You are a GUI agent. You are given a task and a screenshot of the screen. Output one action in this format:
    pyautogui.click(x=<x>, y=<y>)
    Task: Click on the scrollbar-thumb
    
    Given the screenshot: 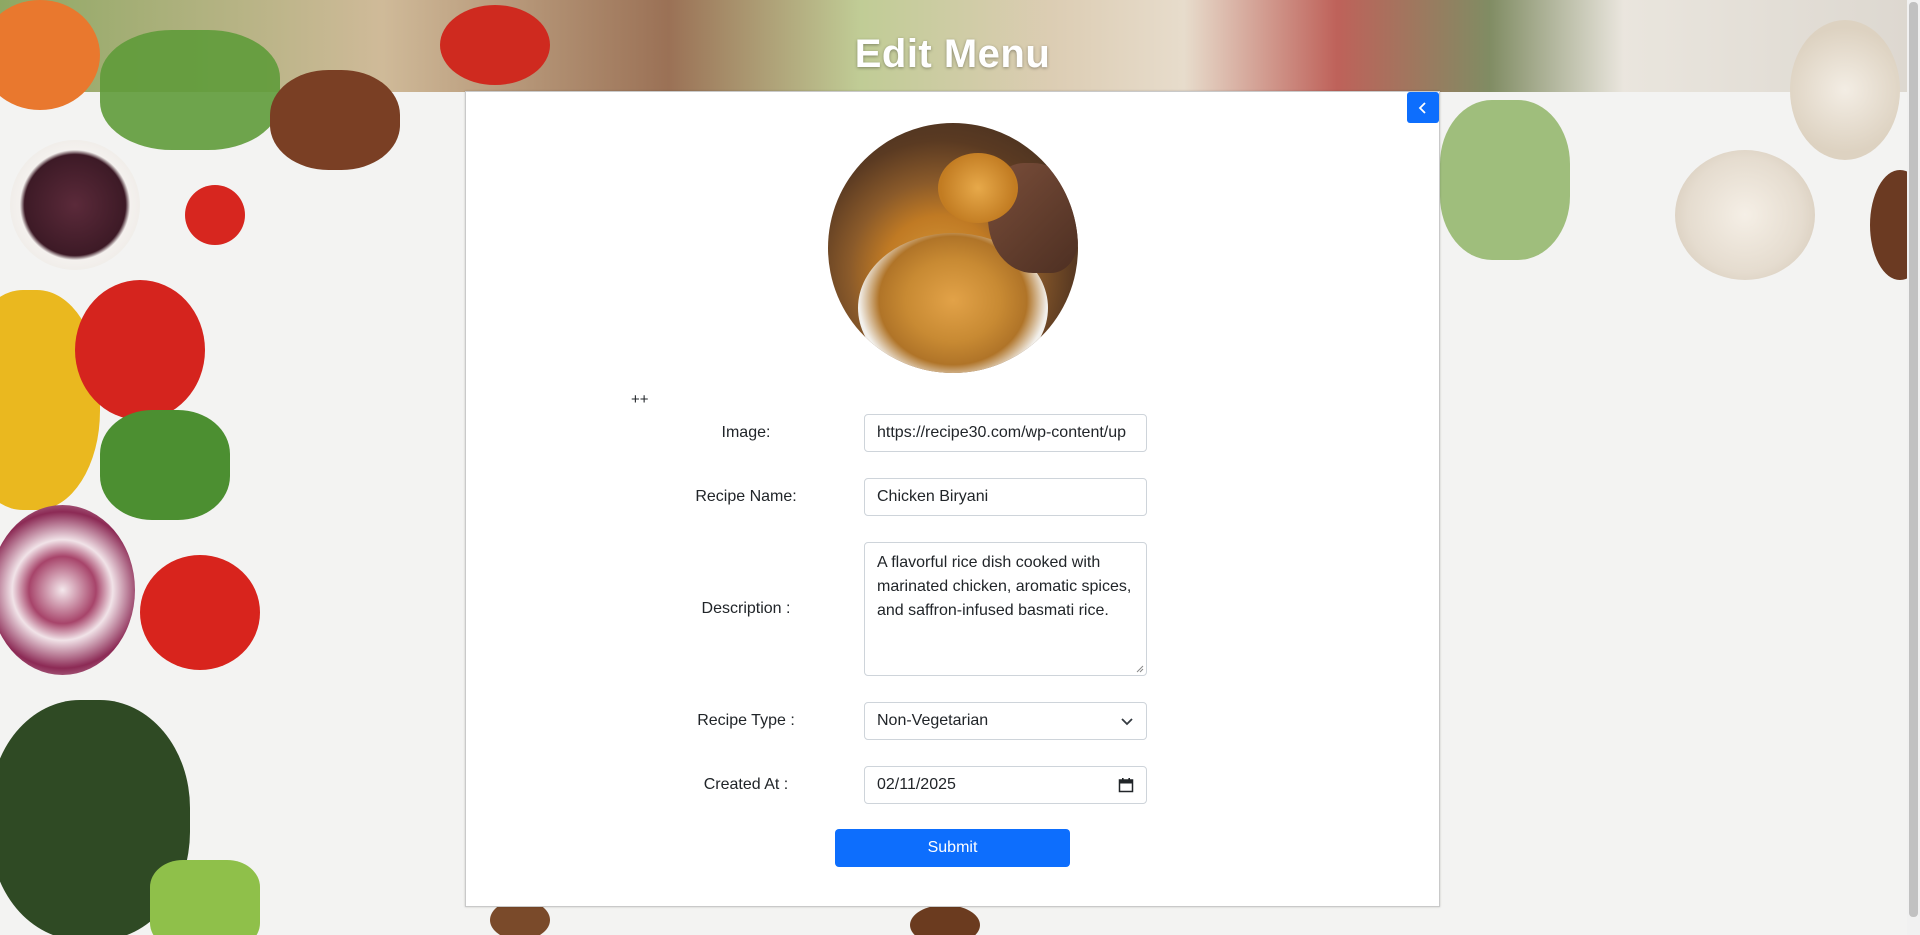 What is the action you would take?
    pyautogui.click(x=1913, y=459)
    